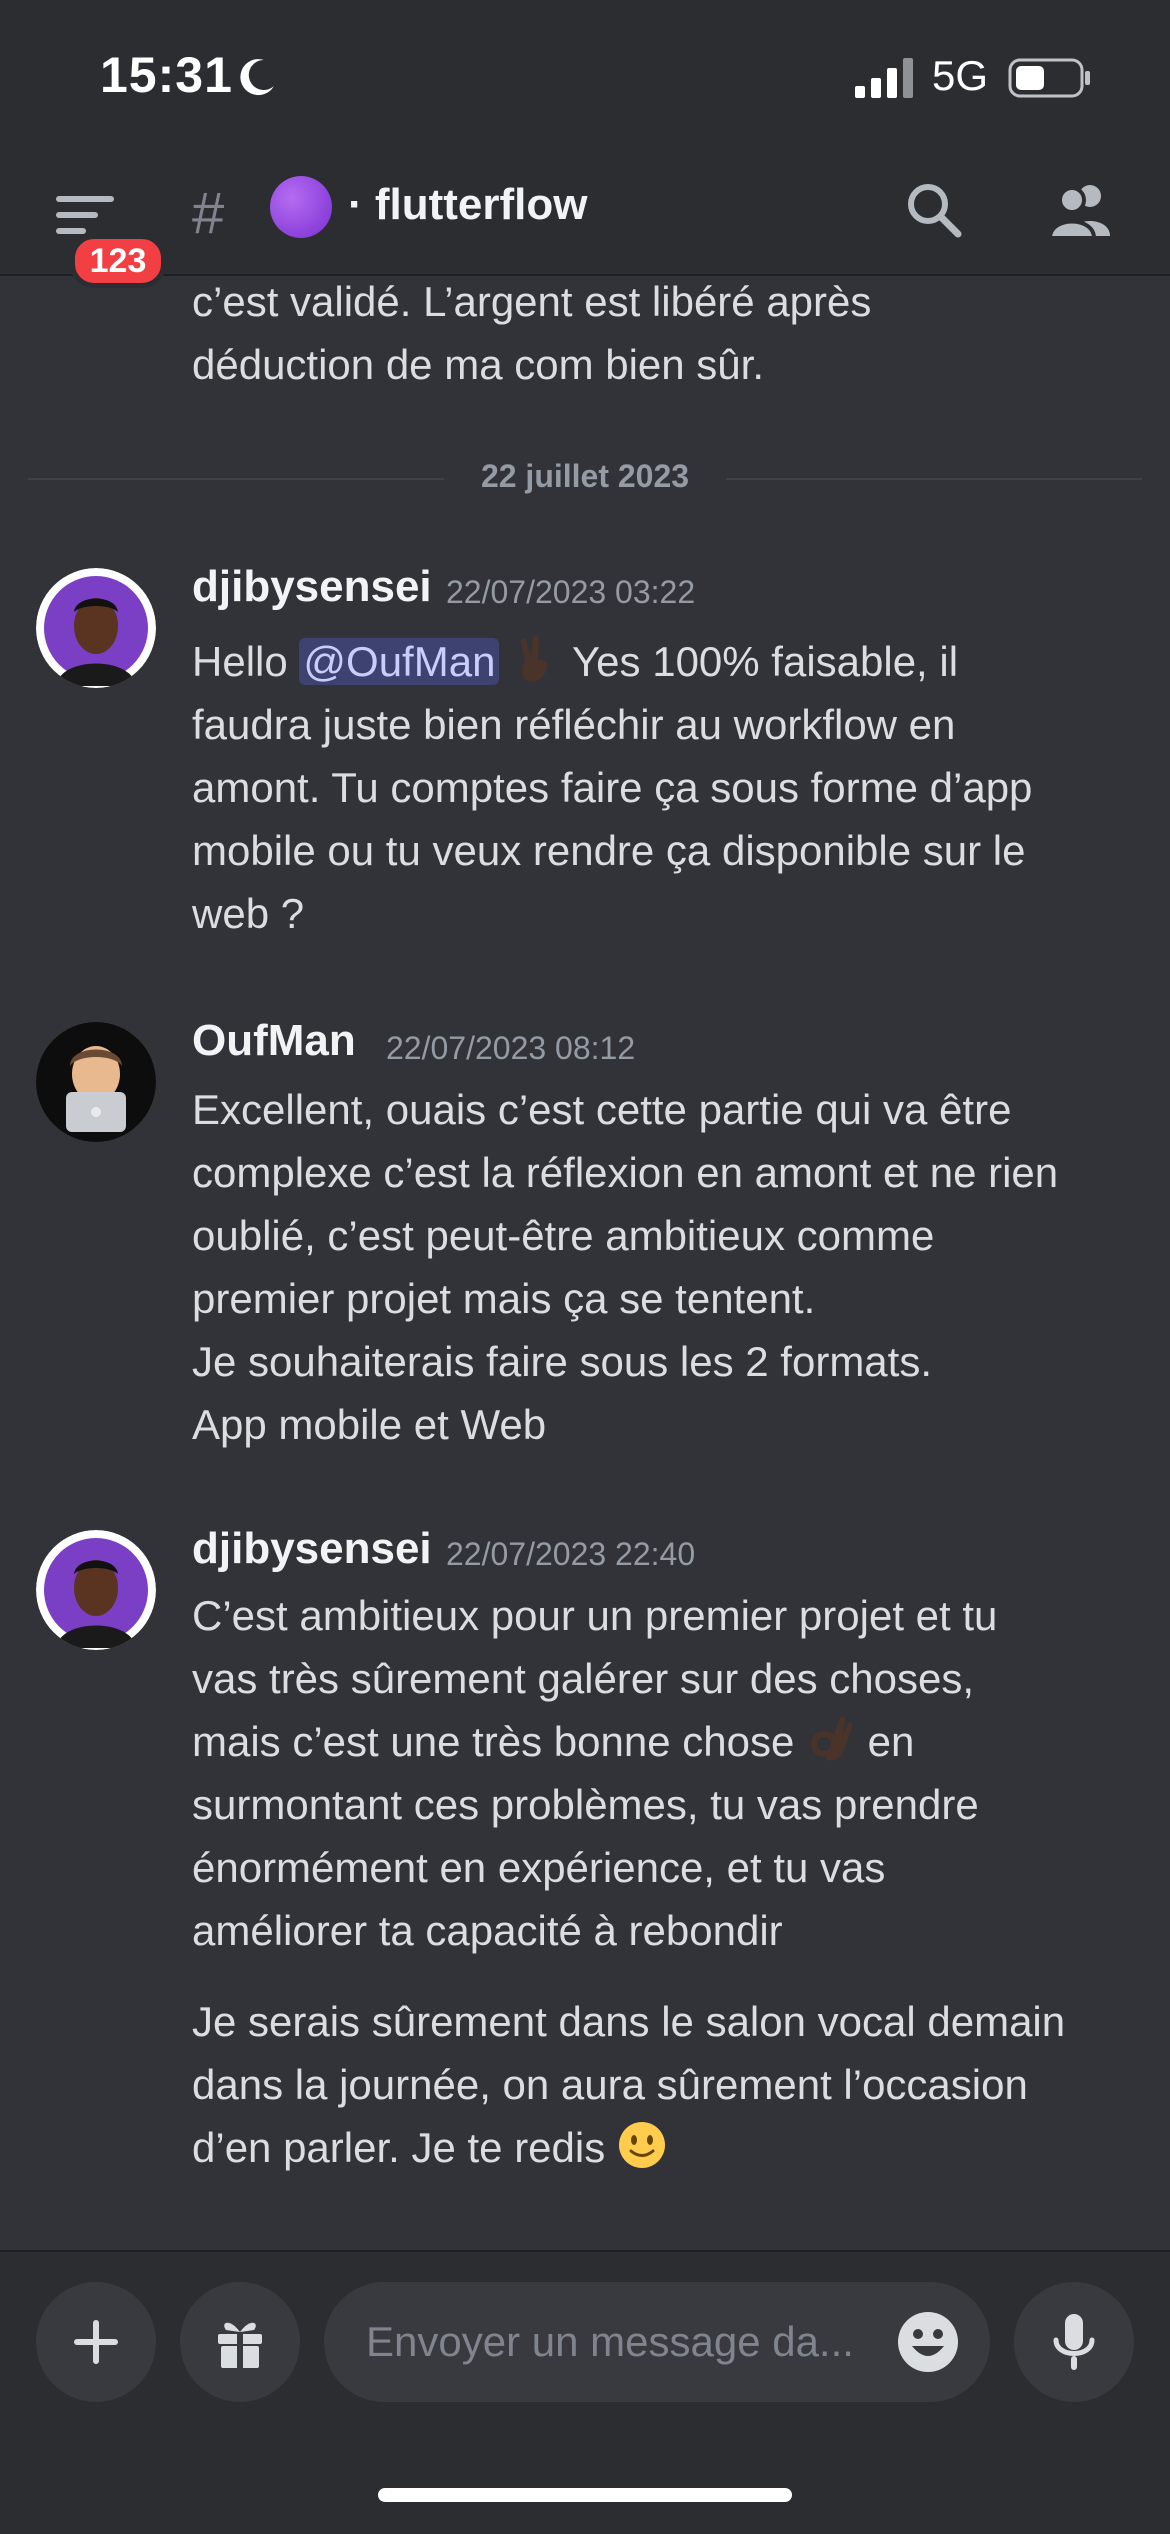  I want to click on message-text-part: en, so click(885, 1741).